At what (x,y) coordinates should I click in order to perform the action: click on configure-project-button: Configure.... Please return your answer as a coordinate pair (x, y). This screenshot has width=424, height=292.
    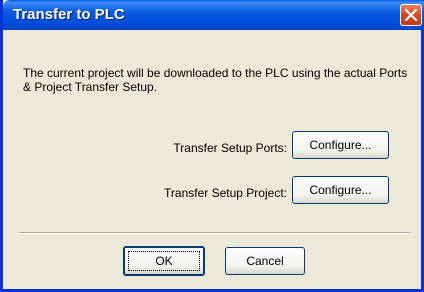
    Looking at the image, I should click on (340, 190).